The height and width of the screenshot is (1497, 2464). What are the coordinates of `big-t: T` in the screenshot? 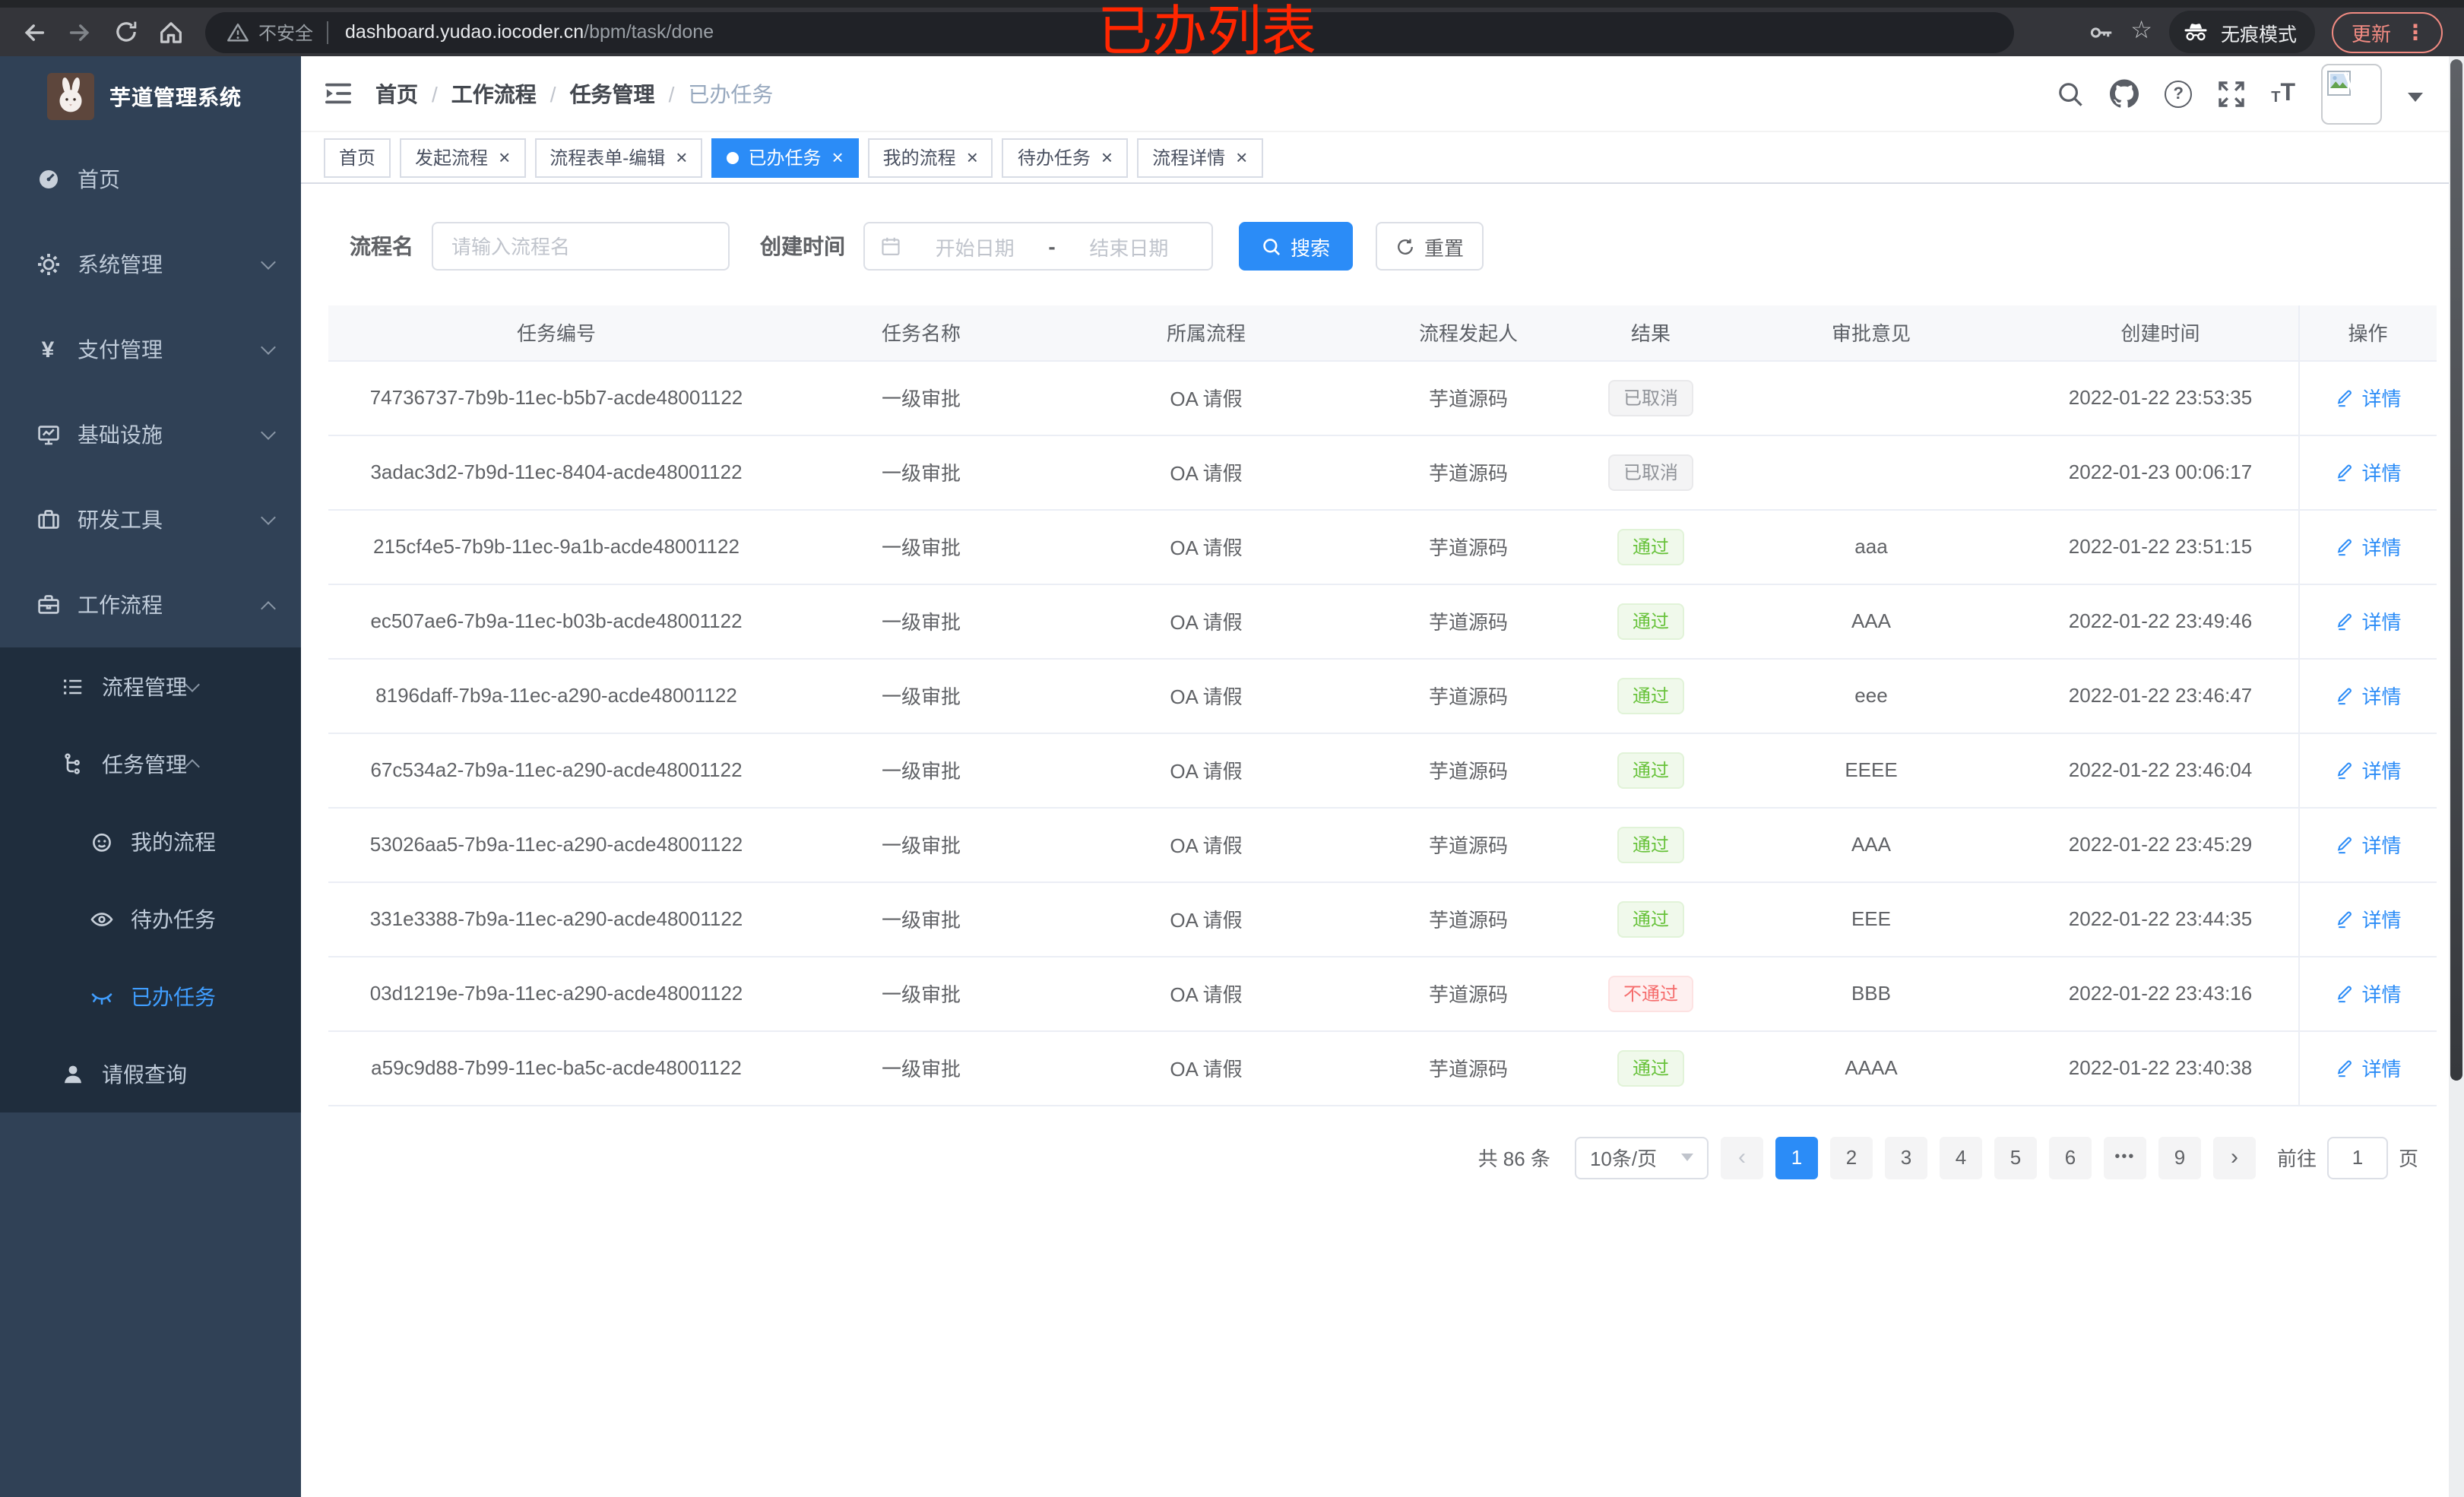 It's located at (2287, 93).